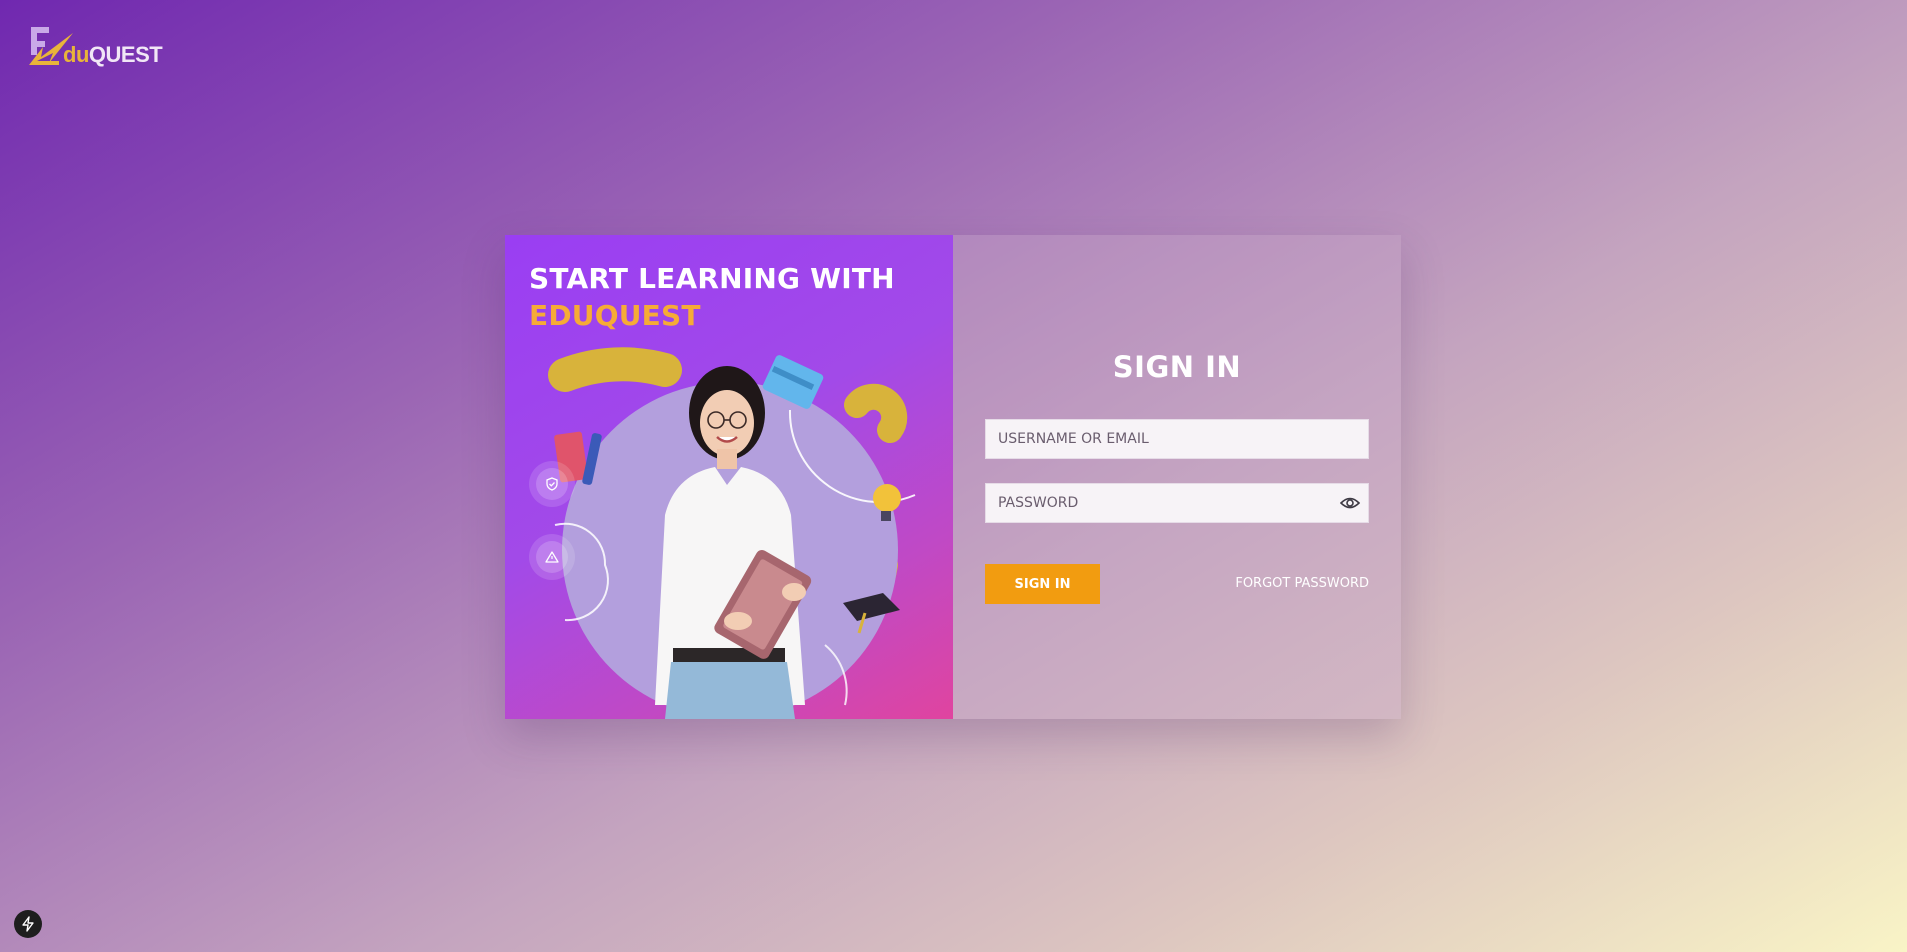  I want to click on forgot-password-link: FORGOT PASSWORD, so click(1302, 583).